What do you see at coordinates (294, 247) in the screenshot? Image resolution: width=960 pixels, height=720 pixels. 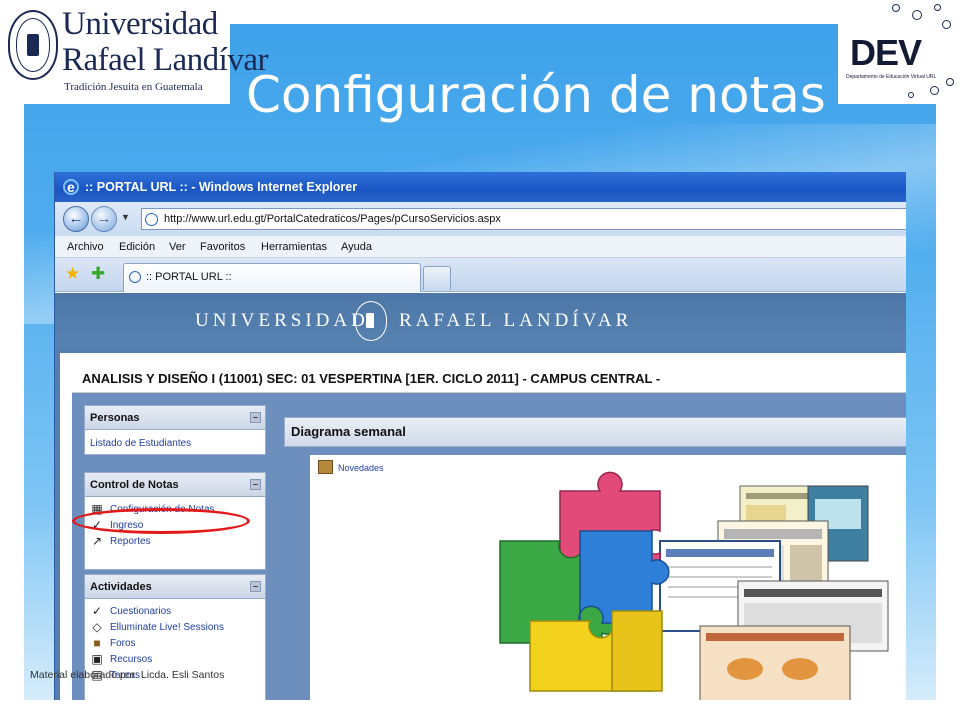 I see `menu-herramientas: Herramientas` at bounding box center [294, 247].